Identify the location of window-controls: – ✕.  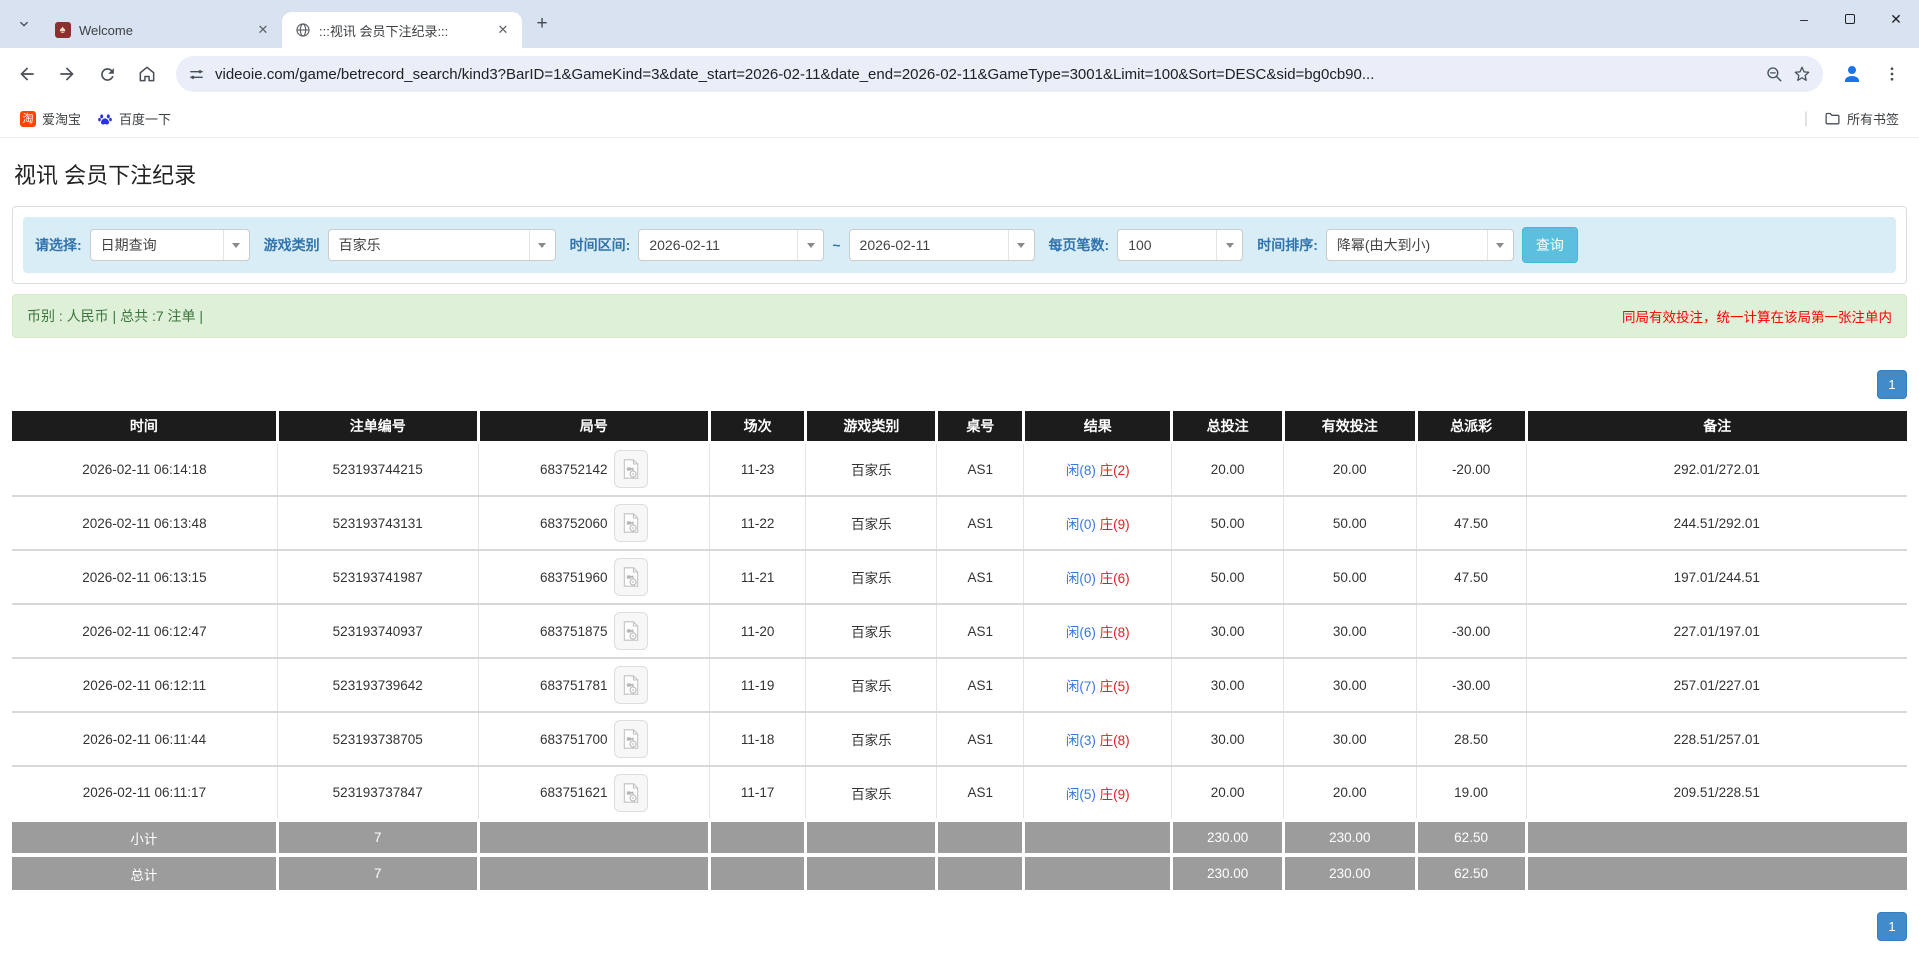
(1850, 19).